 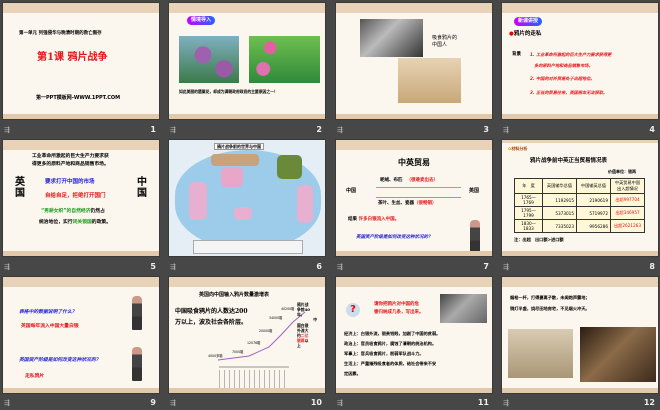 What do you see at coordinates (528, 226) in the screenshot?
I see `cell: 1830—1833` at bounding box center [528, 226].